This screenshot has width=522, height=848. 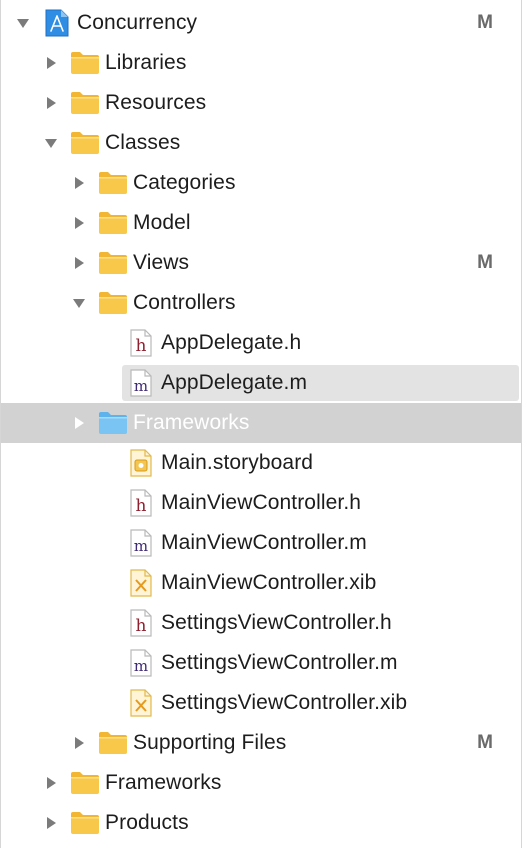 What do you see at coordinates (284, 702) in the screenshot?
I see `tree-row-label: SettingsViewController.xib` at bounding box center [284, 702].